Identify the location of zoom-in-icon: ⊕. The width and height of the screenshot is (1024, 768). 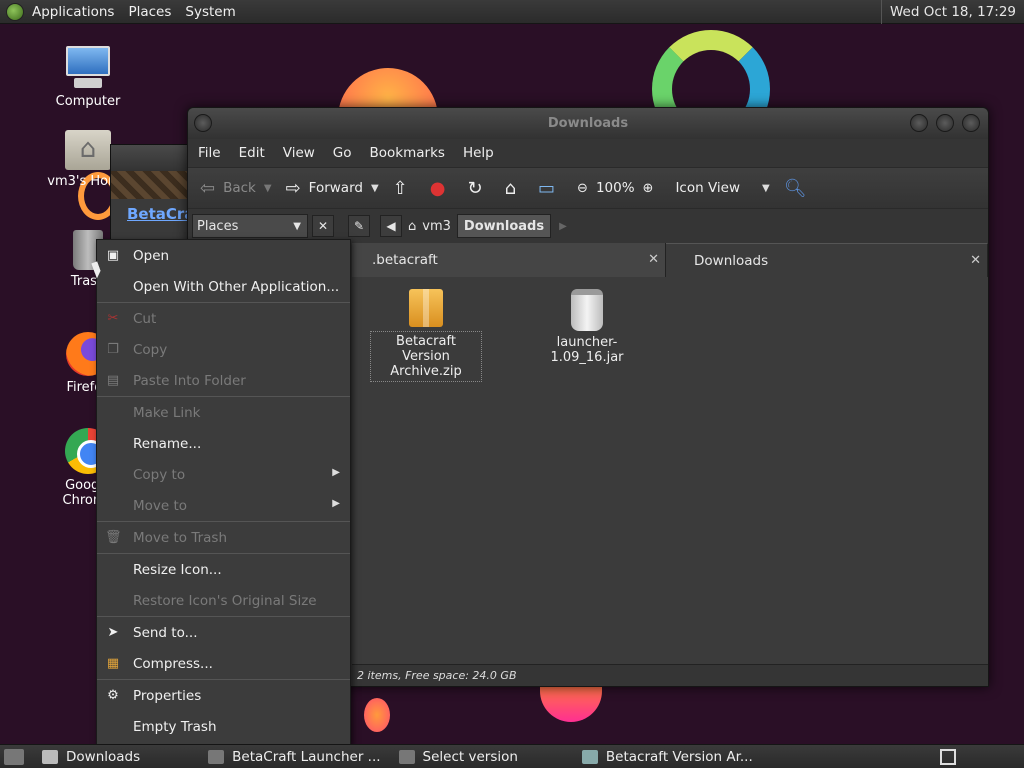
(648, 188).